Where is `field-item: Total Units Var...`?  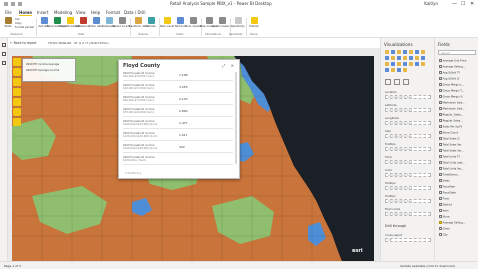 field-item: Total Units Var... is located at coordinates (458, 169).